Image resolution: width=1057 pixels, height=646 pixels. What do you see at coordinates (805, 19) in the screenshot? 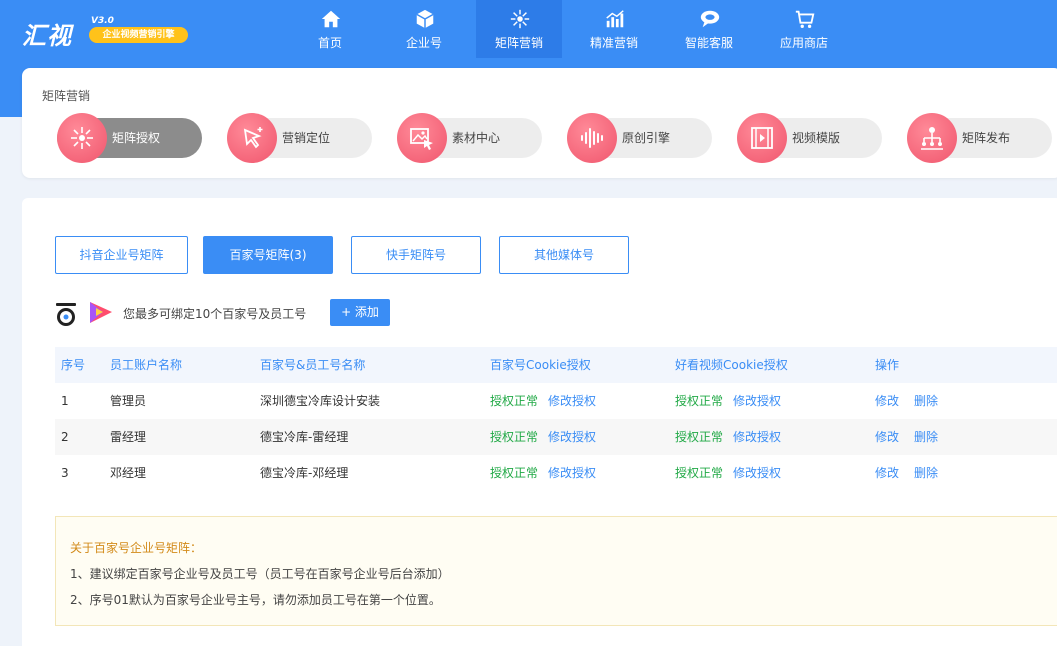
I see `cart-icon` at bounding box center [805, 19].